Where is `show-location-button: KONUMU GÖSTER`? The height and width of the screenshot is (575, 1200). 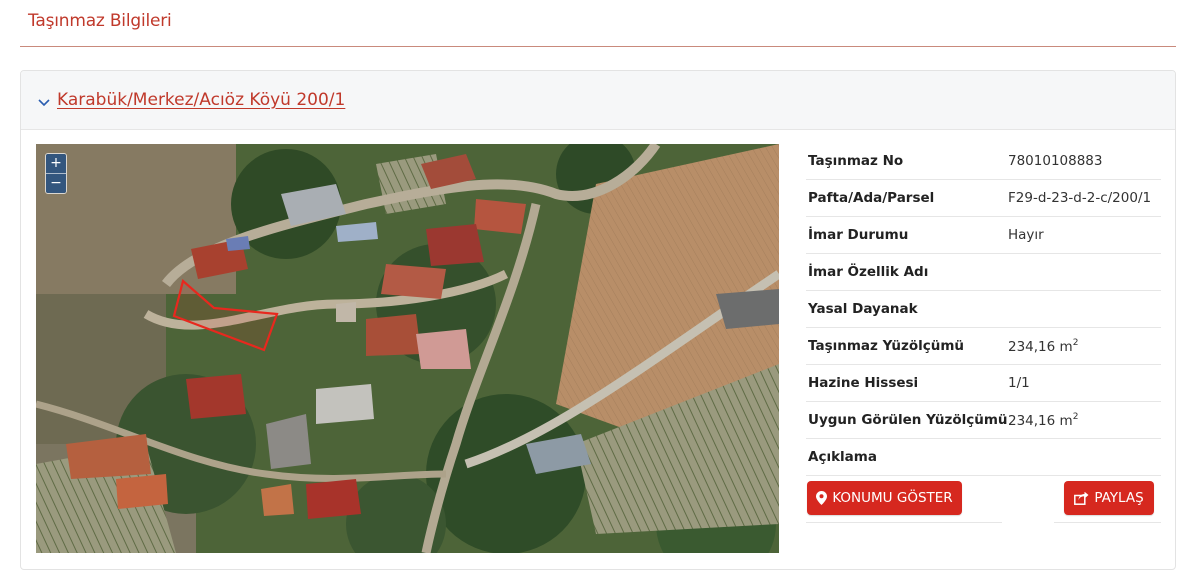
show-location-button: KONUMU GÖSTER is located at coordinates (884, 498).